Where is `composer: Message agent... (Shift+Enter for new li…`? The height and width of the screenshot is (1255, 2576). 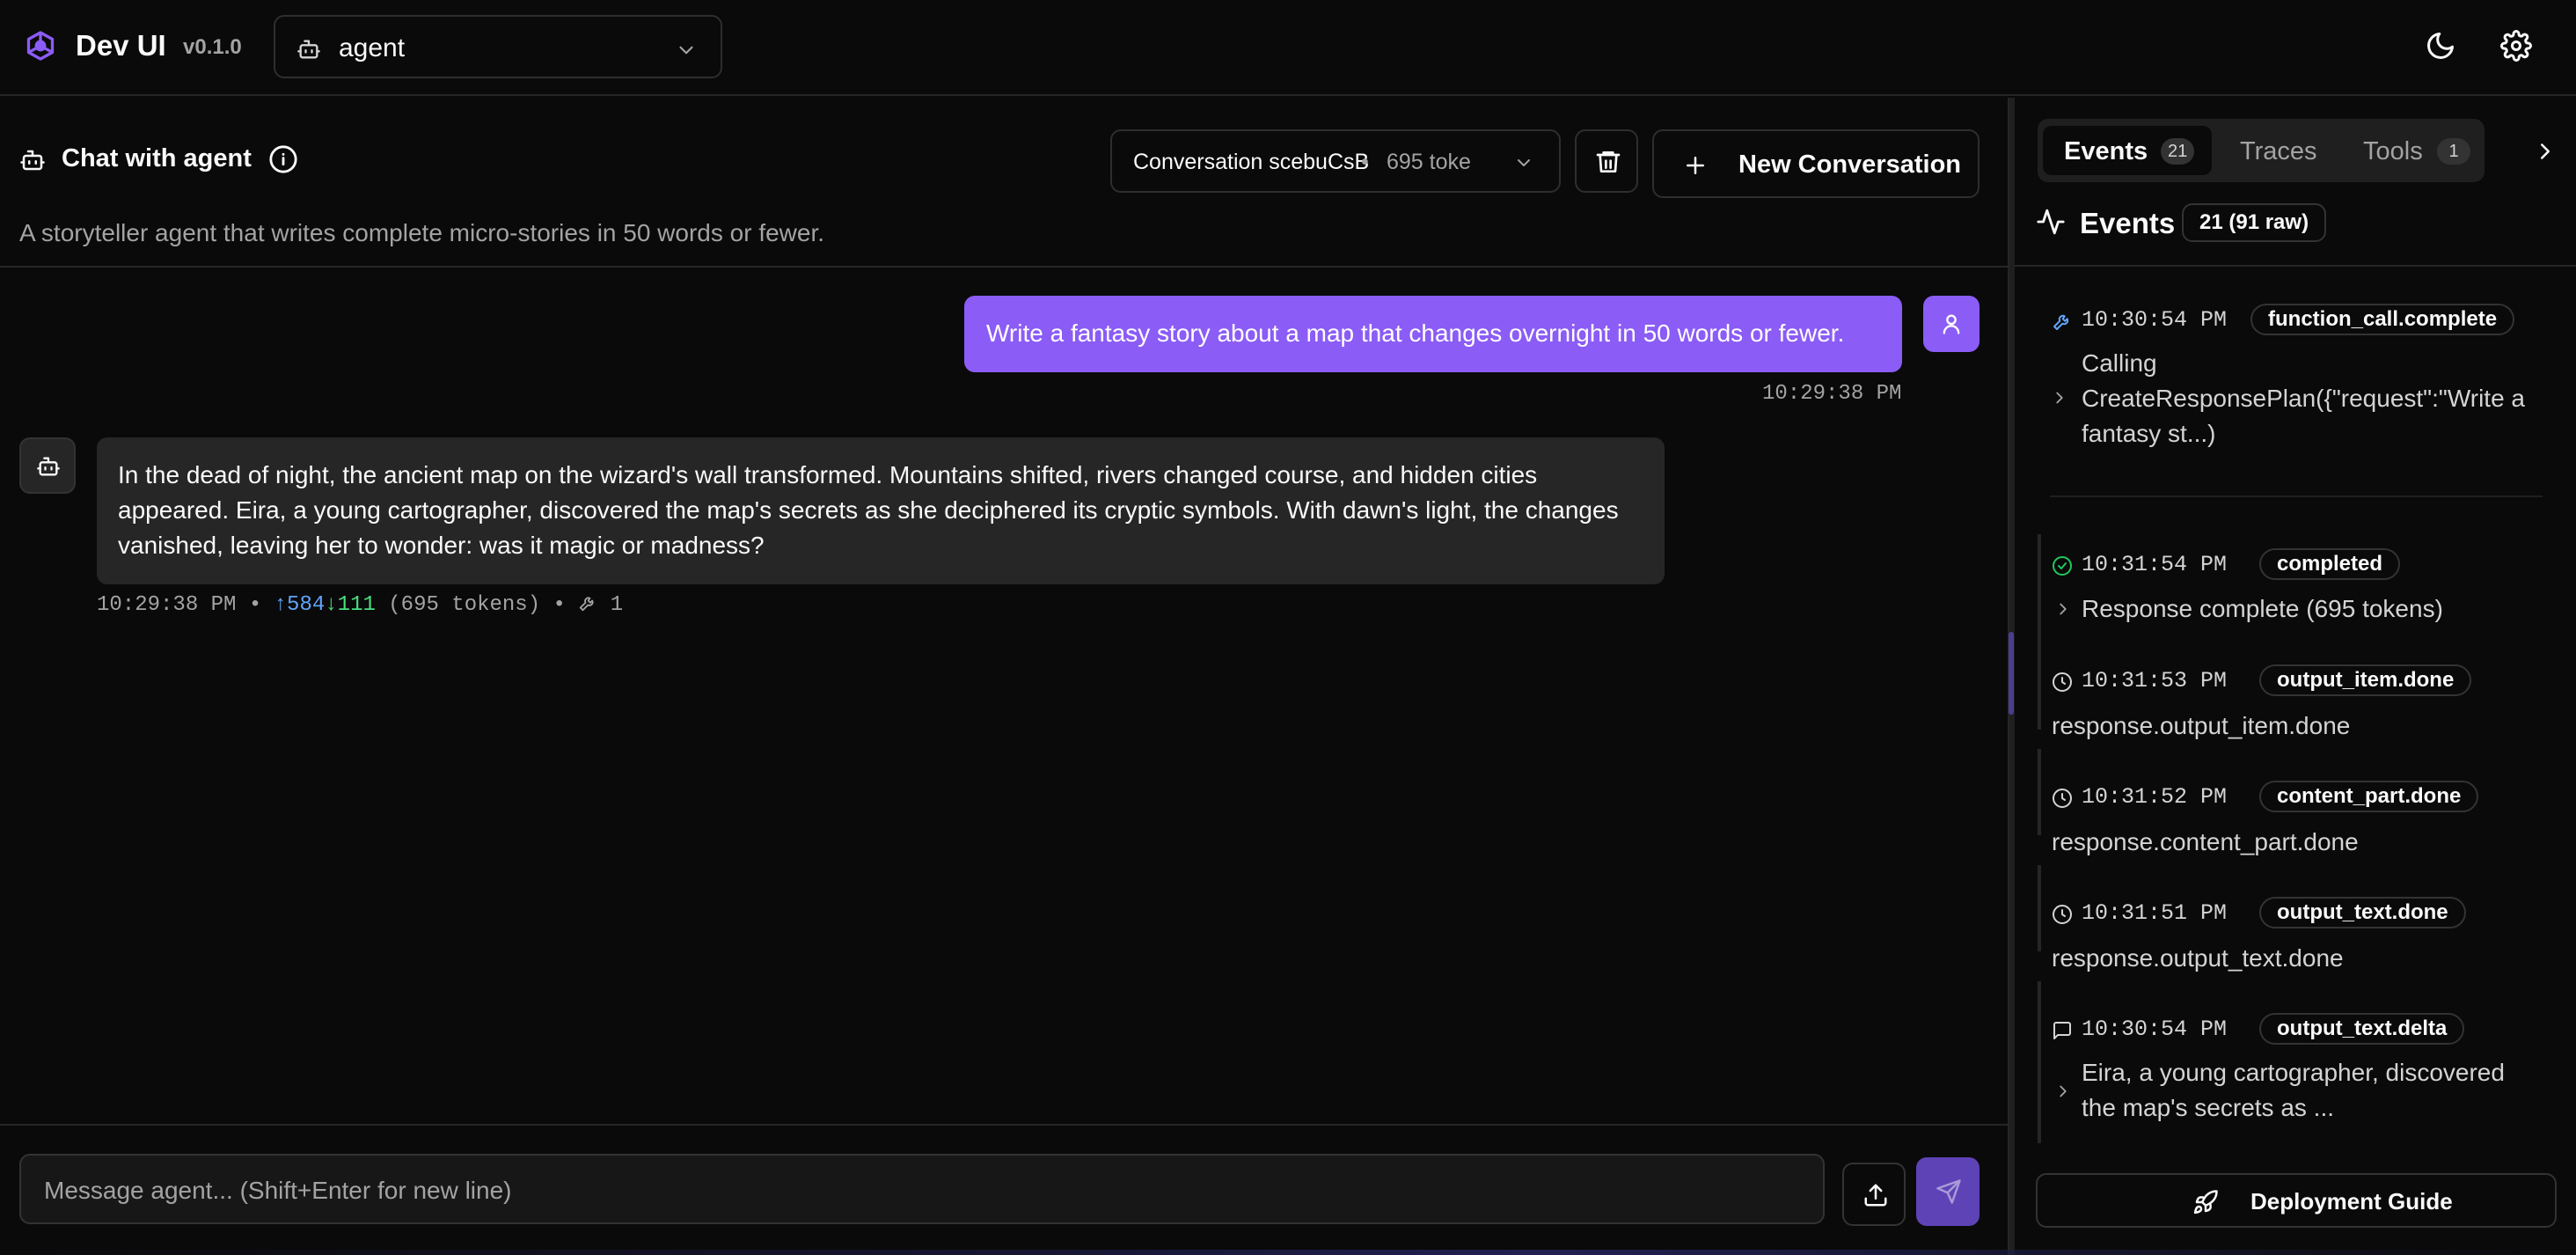 composer: Message agent... (Shift+Enter for new li… is located at coordinates (1004, 1189).